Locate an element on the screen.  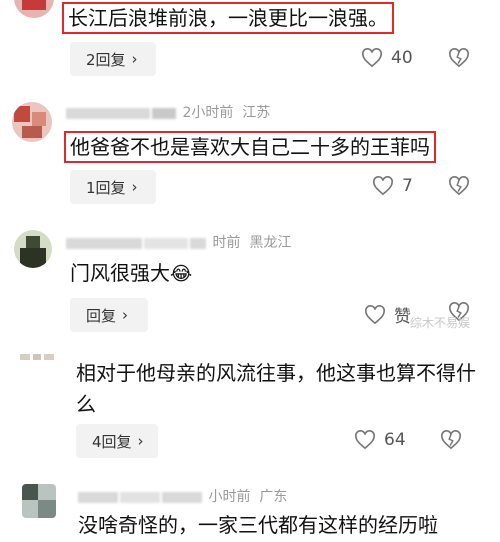
like-button: 7 is located at coordinates (392, 186).